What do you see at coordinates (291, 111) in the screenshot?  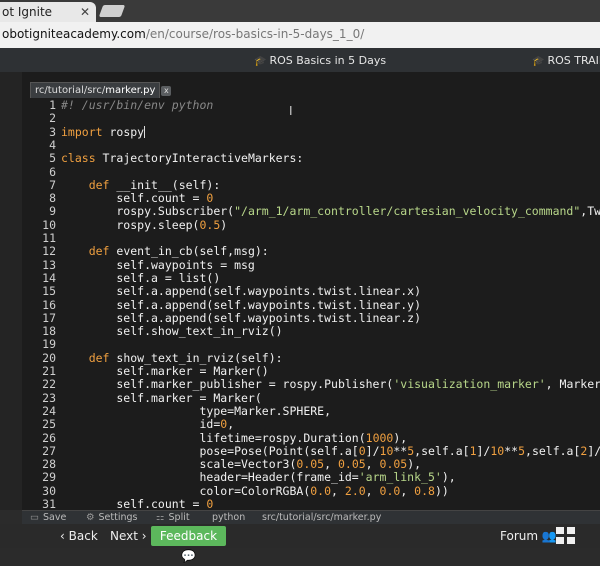 I see `text-cursor-icon: I` at bounding box center [291, 111].